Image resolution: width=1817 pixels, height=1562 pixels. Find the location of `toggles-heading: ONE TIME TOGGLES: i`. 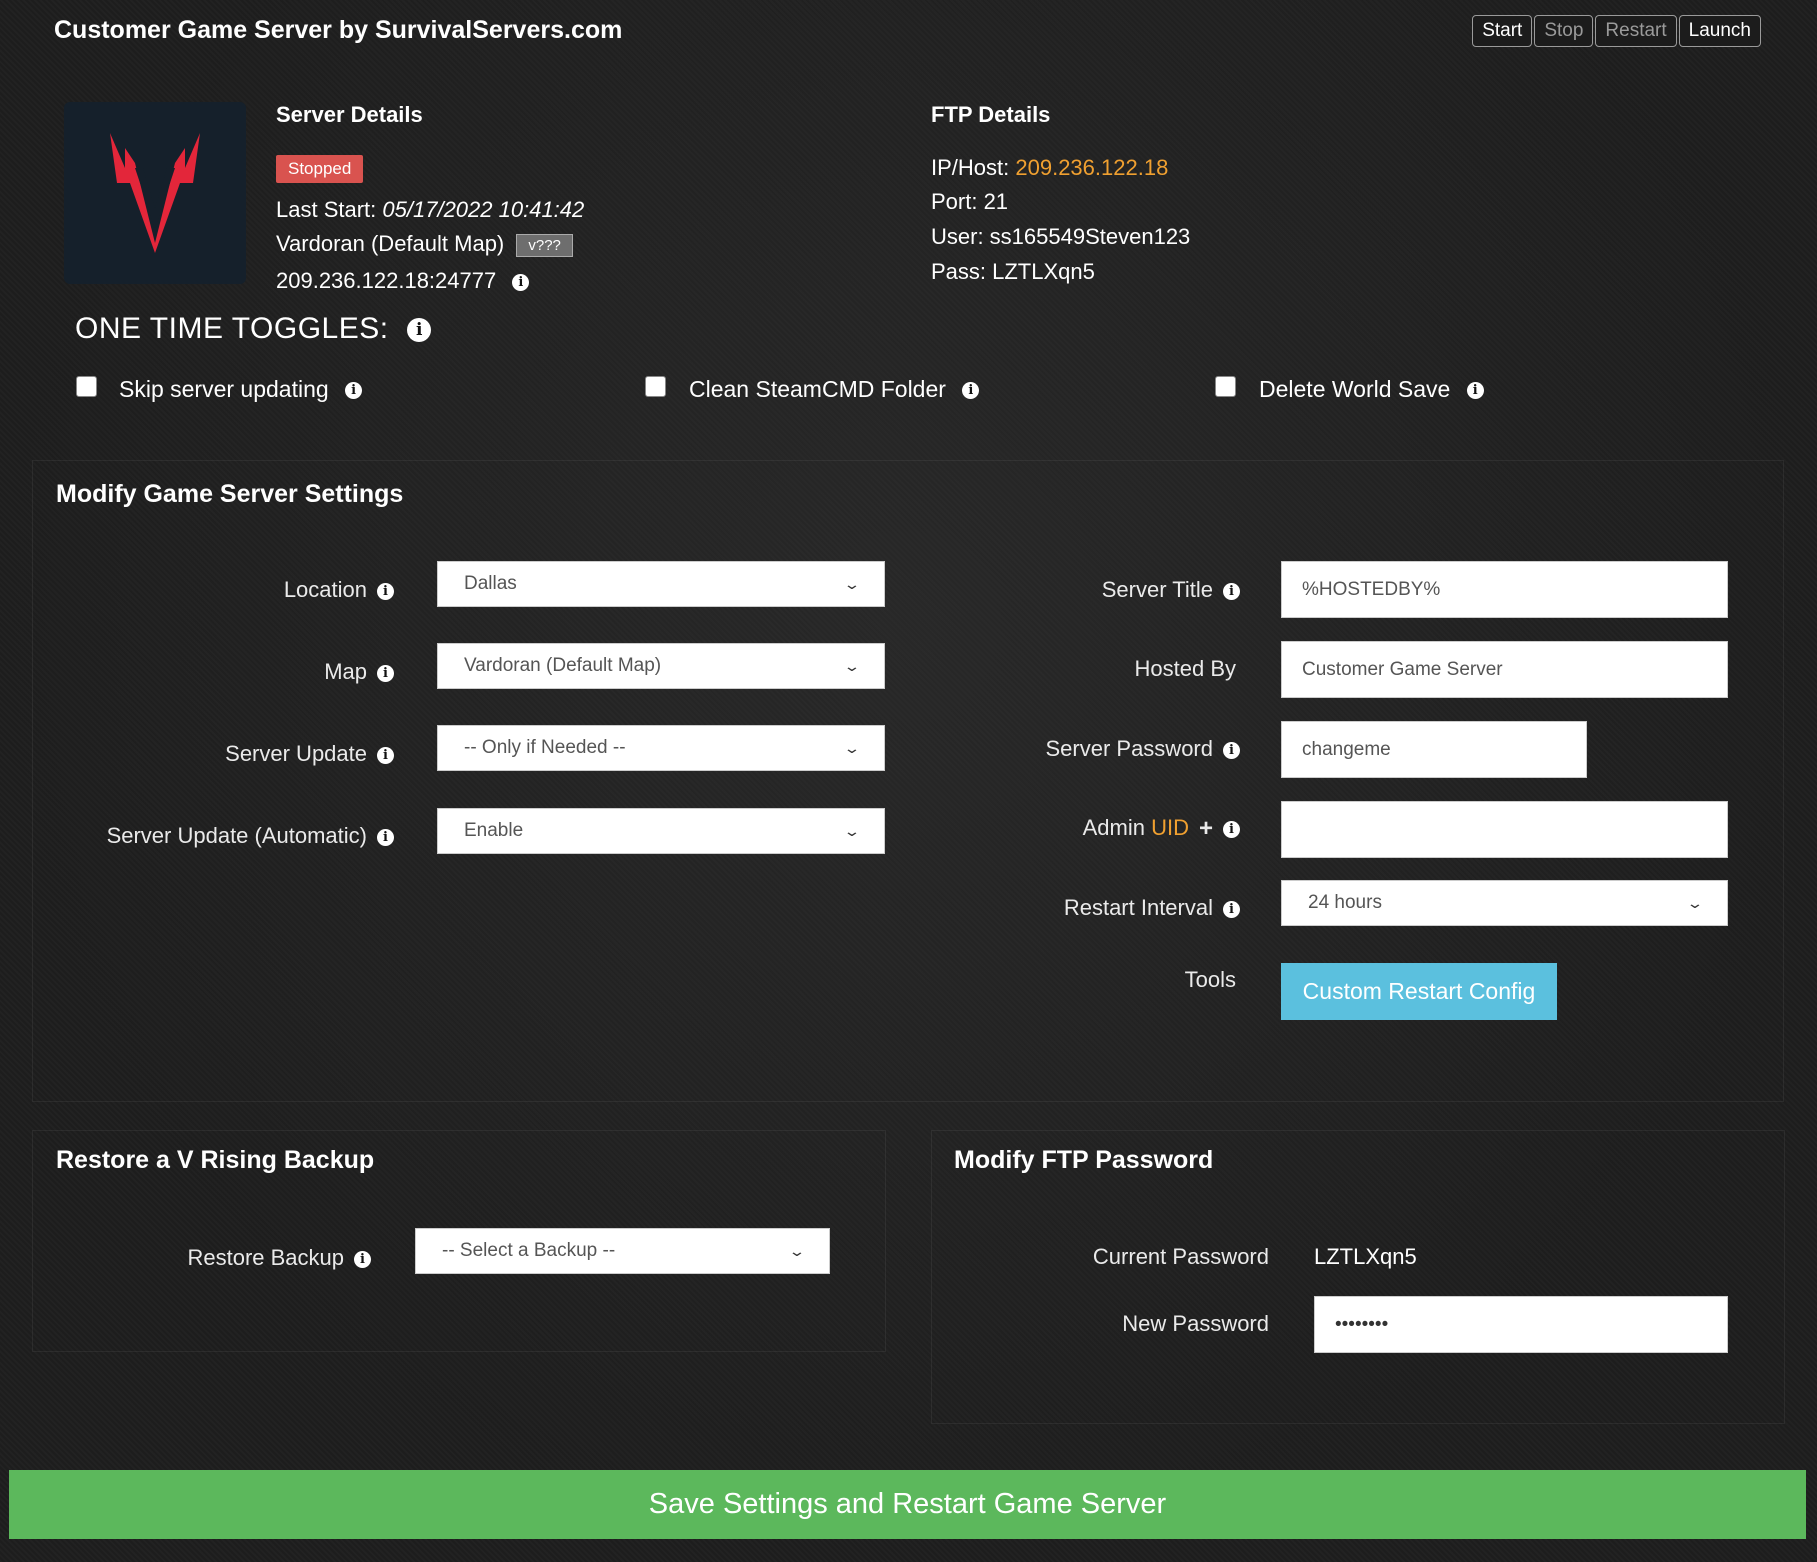

toggles-heading: ONE TIME TOGGLES: i is located at coordinates (253, 329).